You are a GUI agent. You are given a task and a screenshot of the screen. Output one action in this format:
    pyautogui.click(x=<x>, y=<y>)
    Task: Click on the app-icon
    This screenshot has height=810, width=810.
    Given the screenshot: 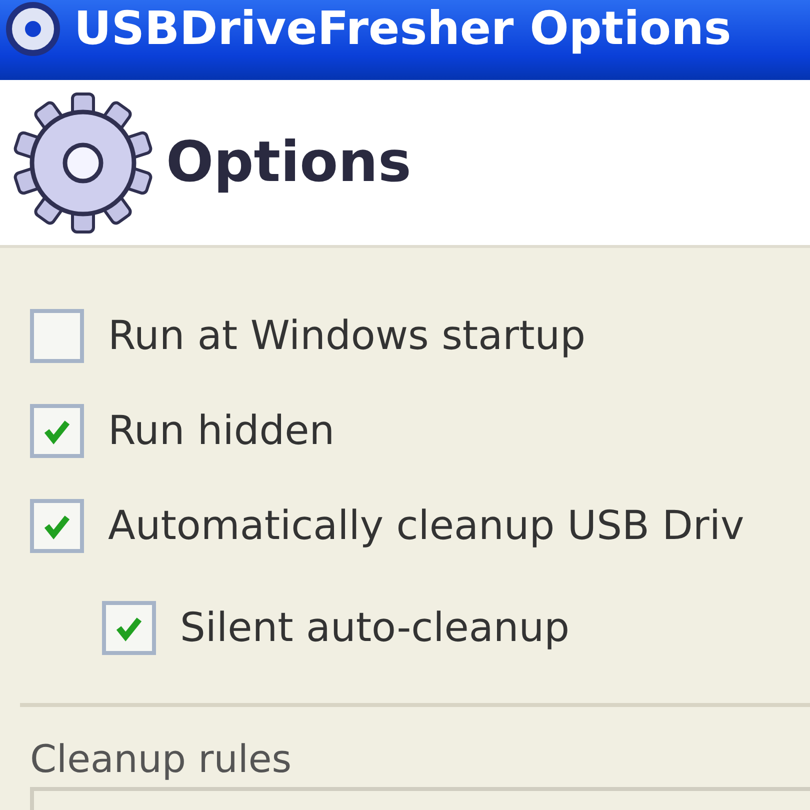 What is the action you would take?
    pyautogui.click(x=33, y=29)
    